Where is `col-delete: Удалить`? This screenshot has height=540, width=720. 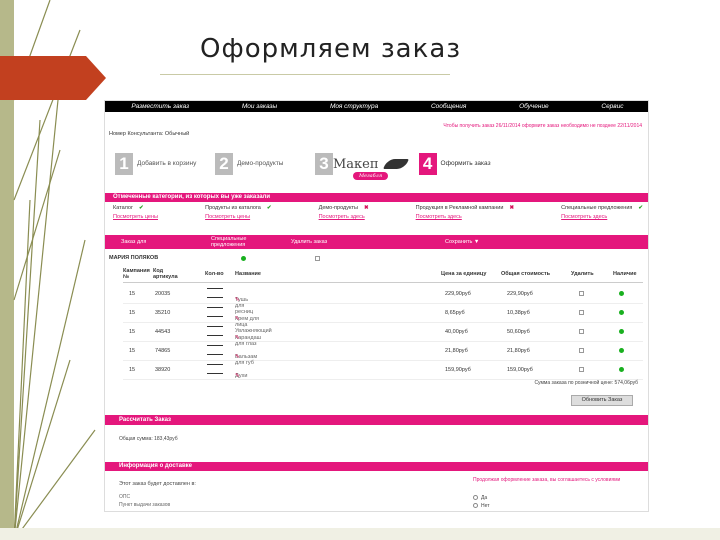
col-delete: Удалить is located at coordinates (582, 274).